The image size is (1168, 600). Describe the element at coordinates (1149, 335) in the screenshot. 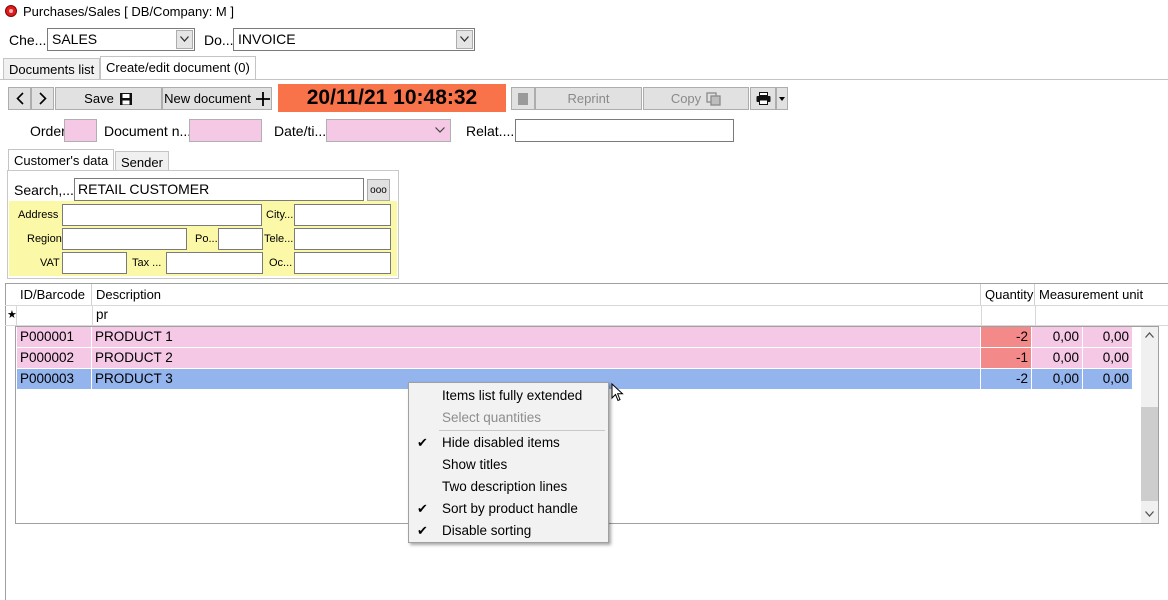

I see `scroll-up-icon` at that location.